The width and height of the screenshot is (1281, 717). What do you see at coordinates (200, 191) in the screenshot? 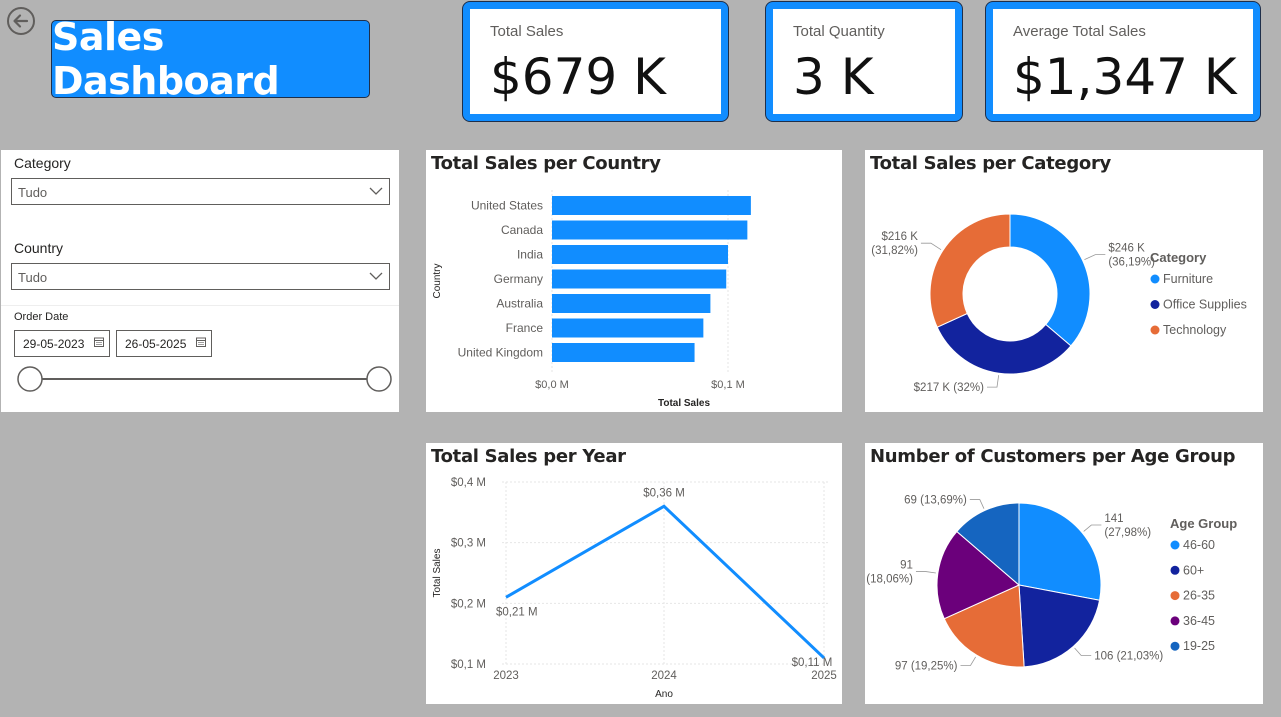
I see `category-dropdown: Tudo` at bounding box center [200, 191].